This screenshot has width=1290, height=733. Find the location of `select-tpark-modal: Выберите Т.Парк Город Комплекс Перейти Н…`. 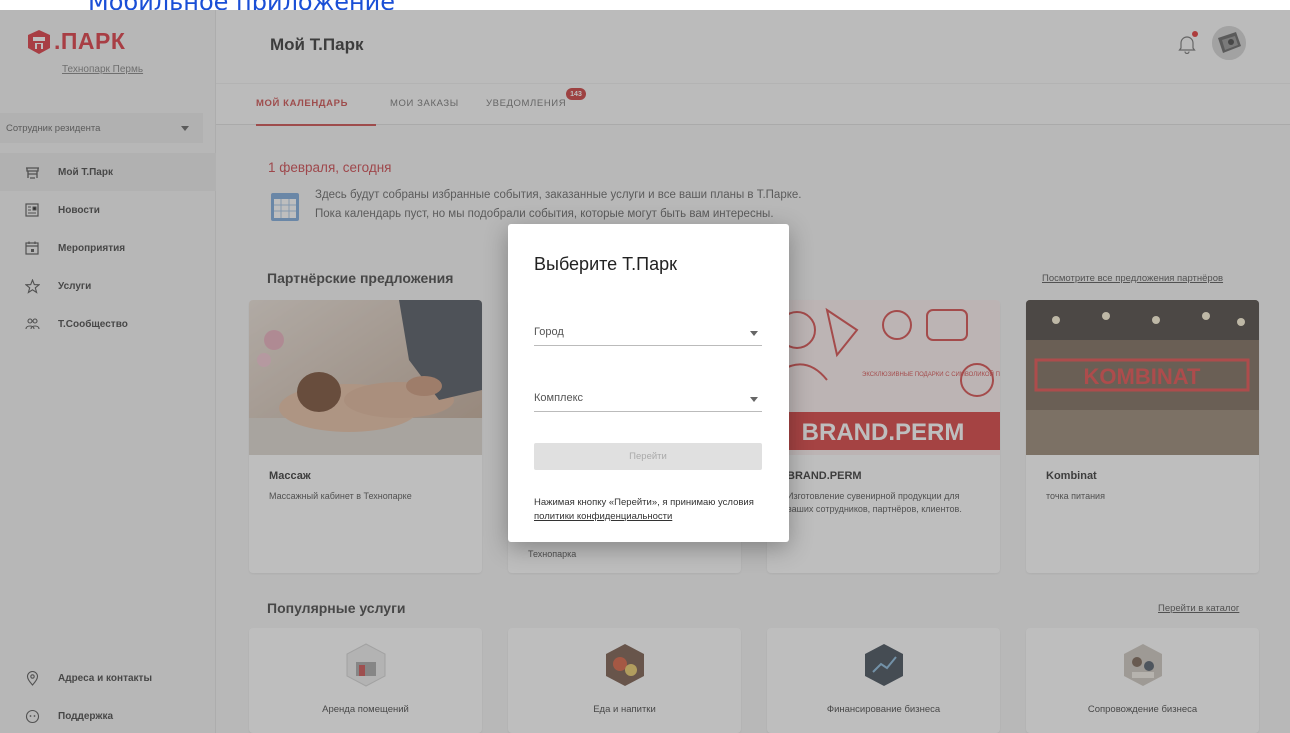

select-tpark-modal: Выберите Т.Парк Город Комплекс Перейти Н… is located at coordinates (648, 383).